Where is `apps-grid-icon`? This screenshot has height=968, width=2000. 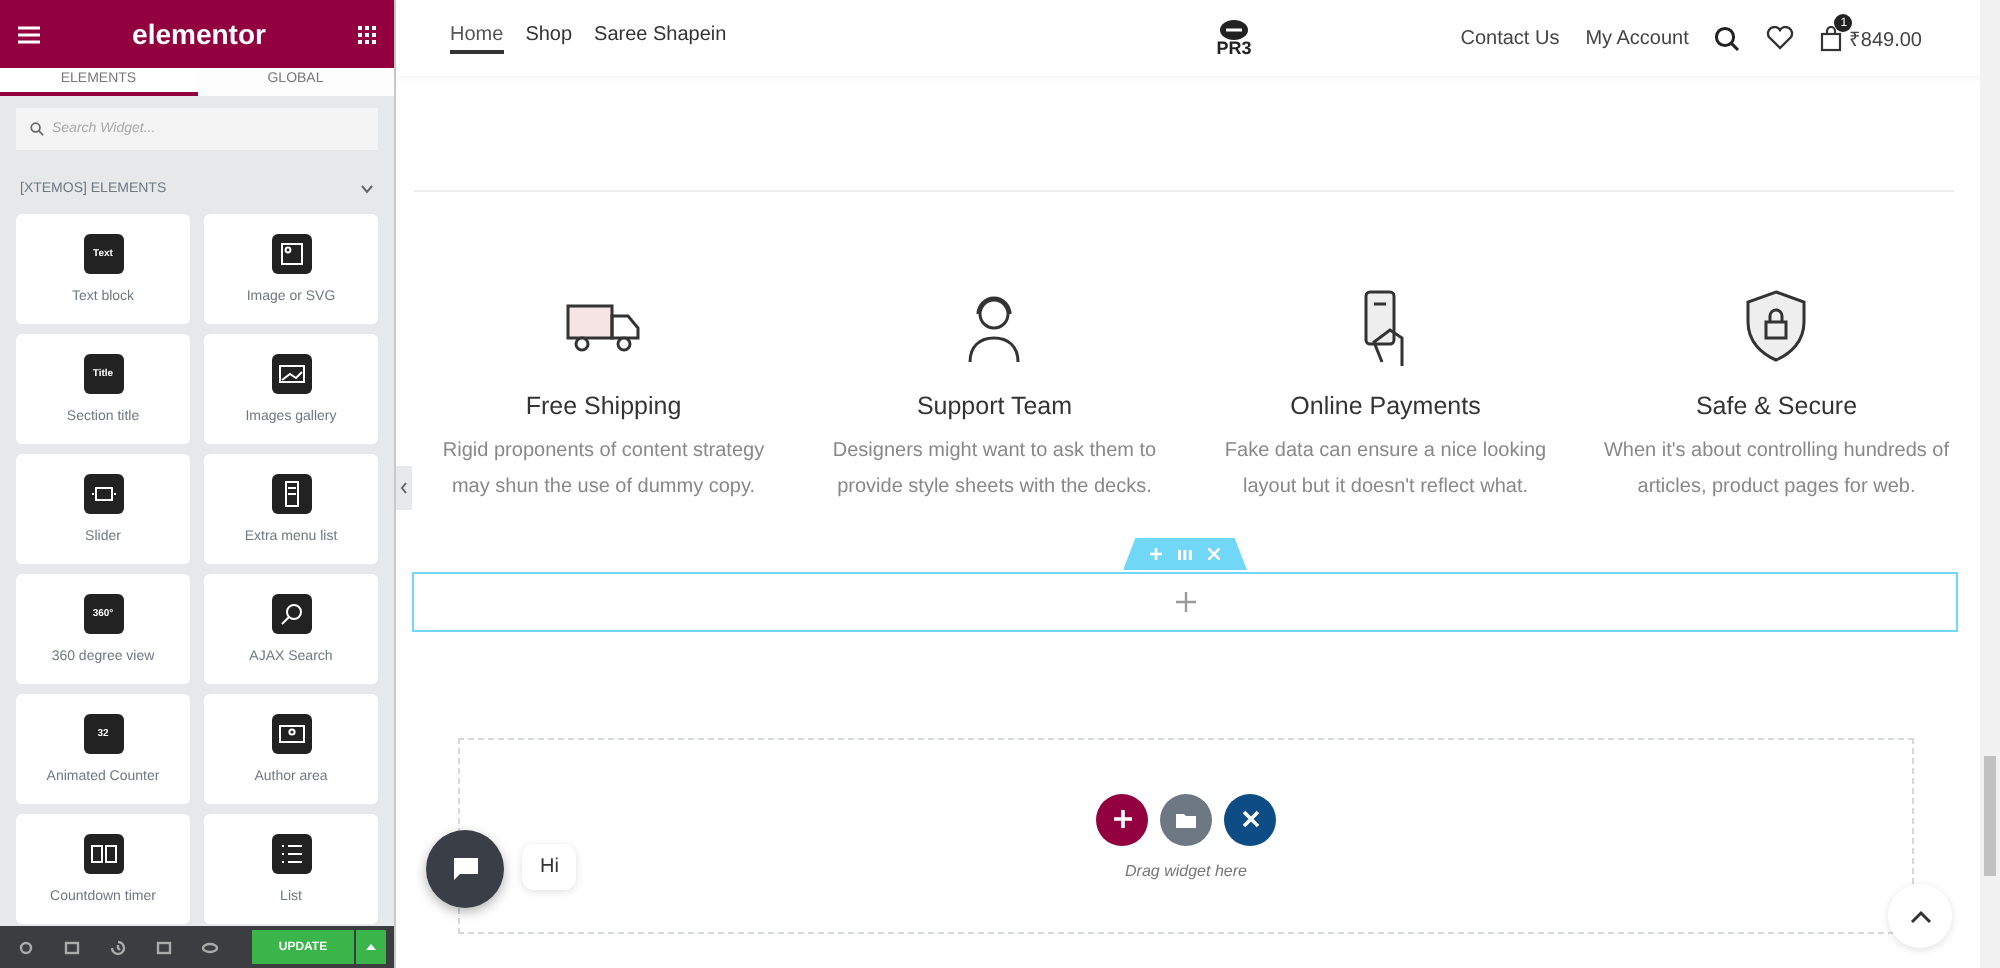 apps-grid-icon is located at coordinates (366, 34).